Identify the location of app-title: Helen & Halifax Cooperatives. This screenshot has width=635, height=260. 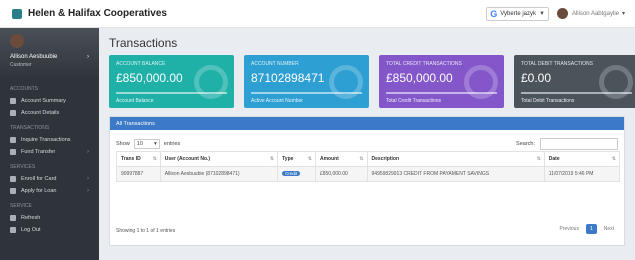
(97, 13).